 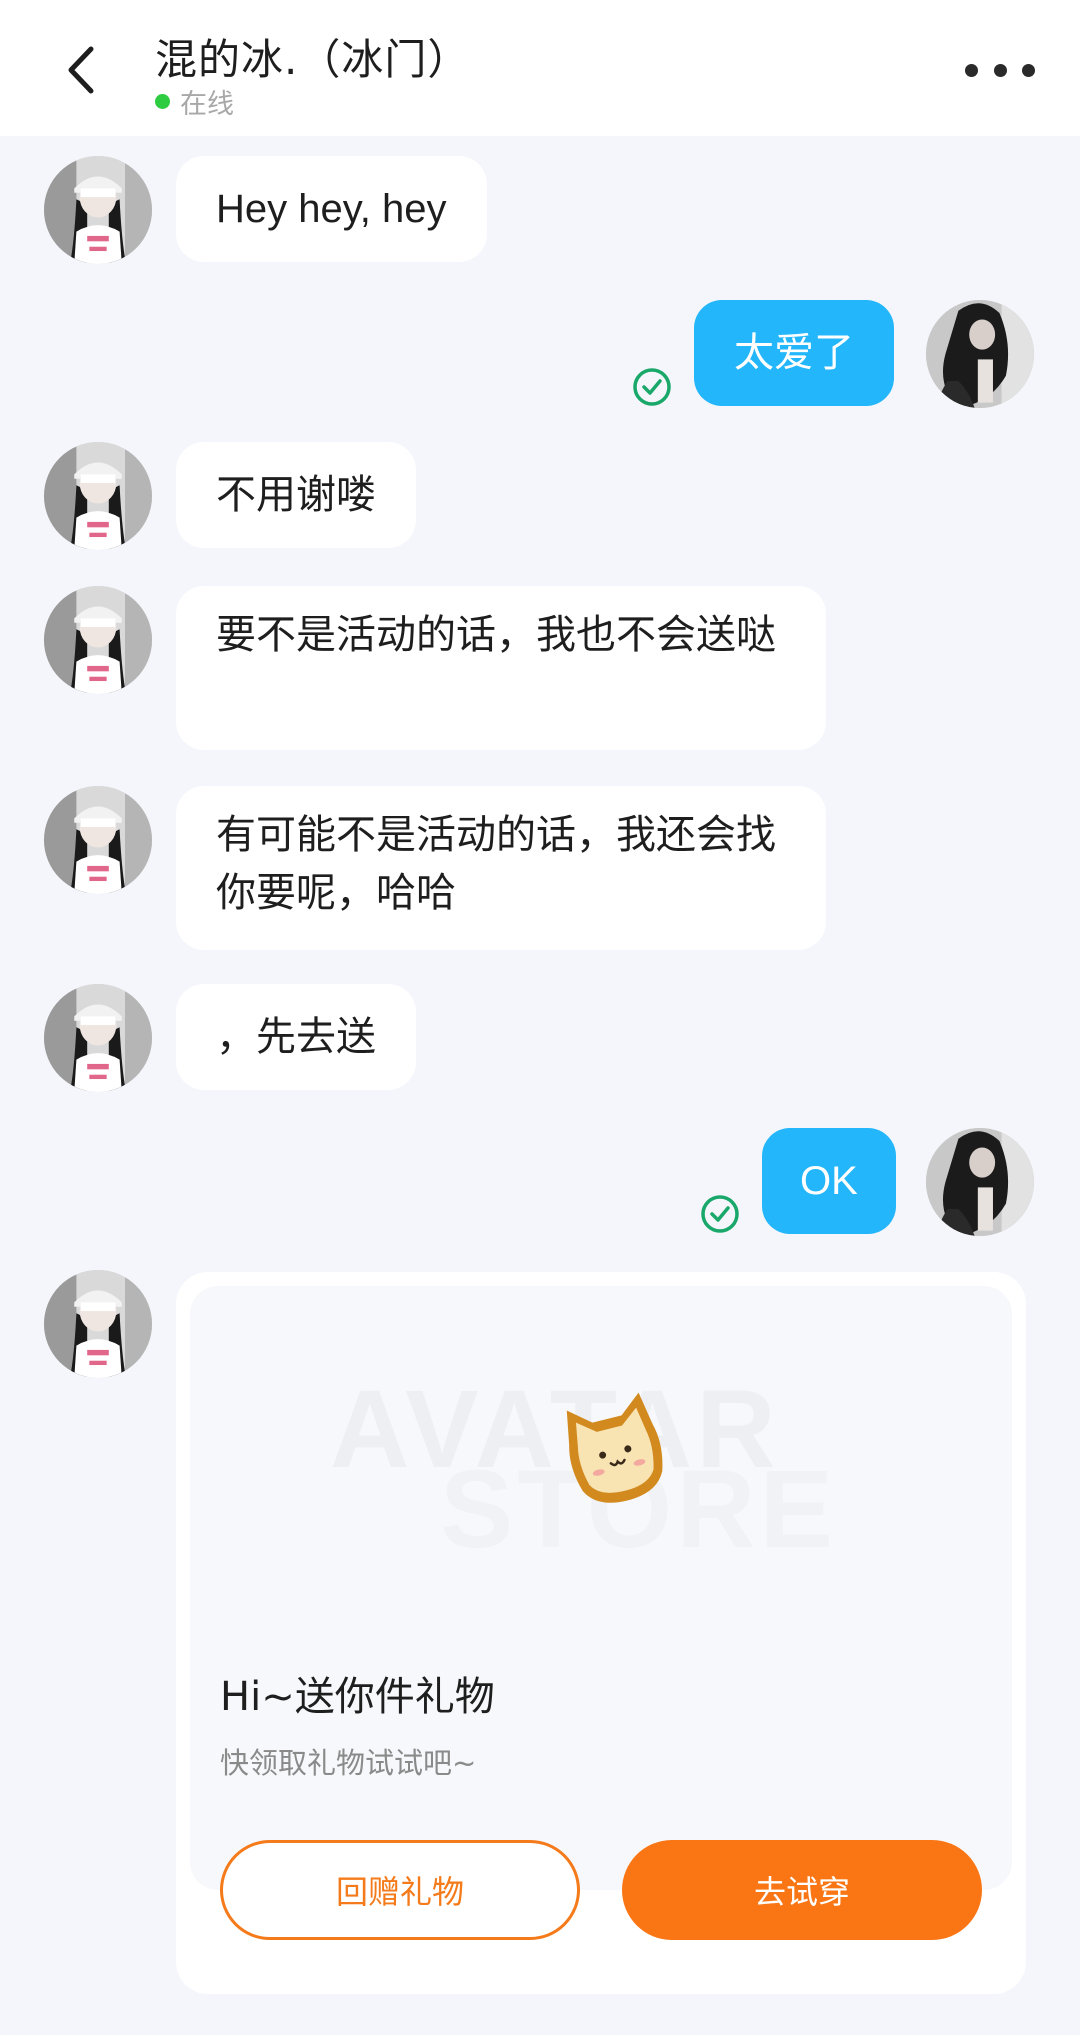 What do you see at coordinates (400, 1890) in the screenshot?
I see `return-gift-button: 回赠礼物` at bounding box center [400, 1890].